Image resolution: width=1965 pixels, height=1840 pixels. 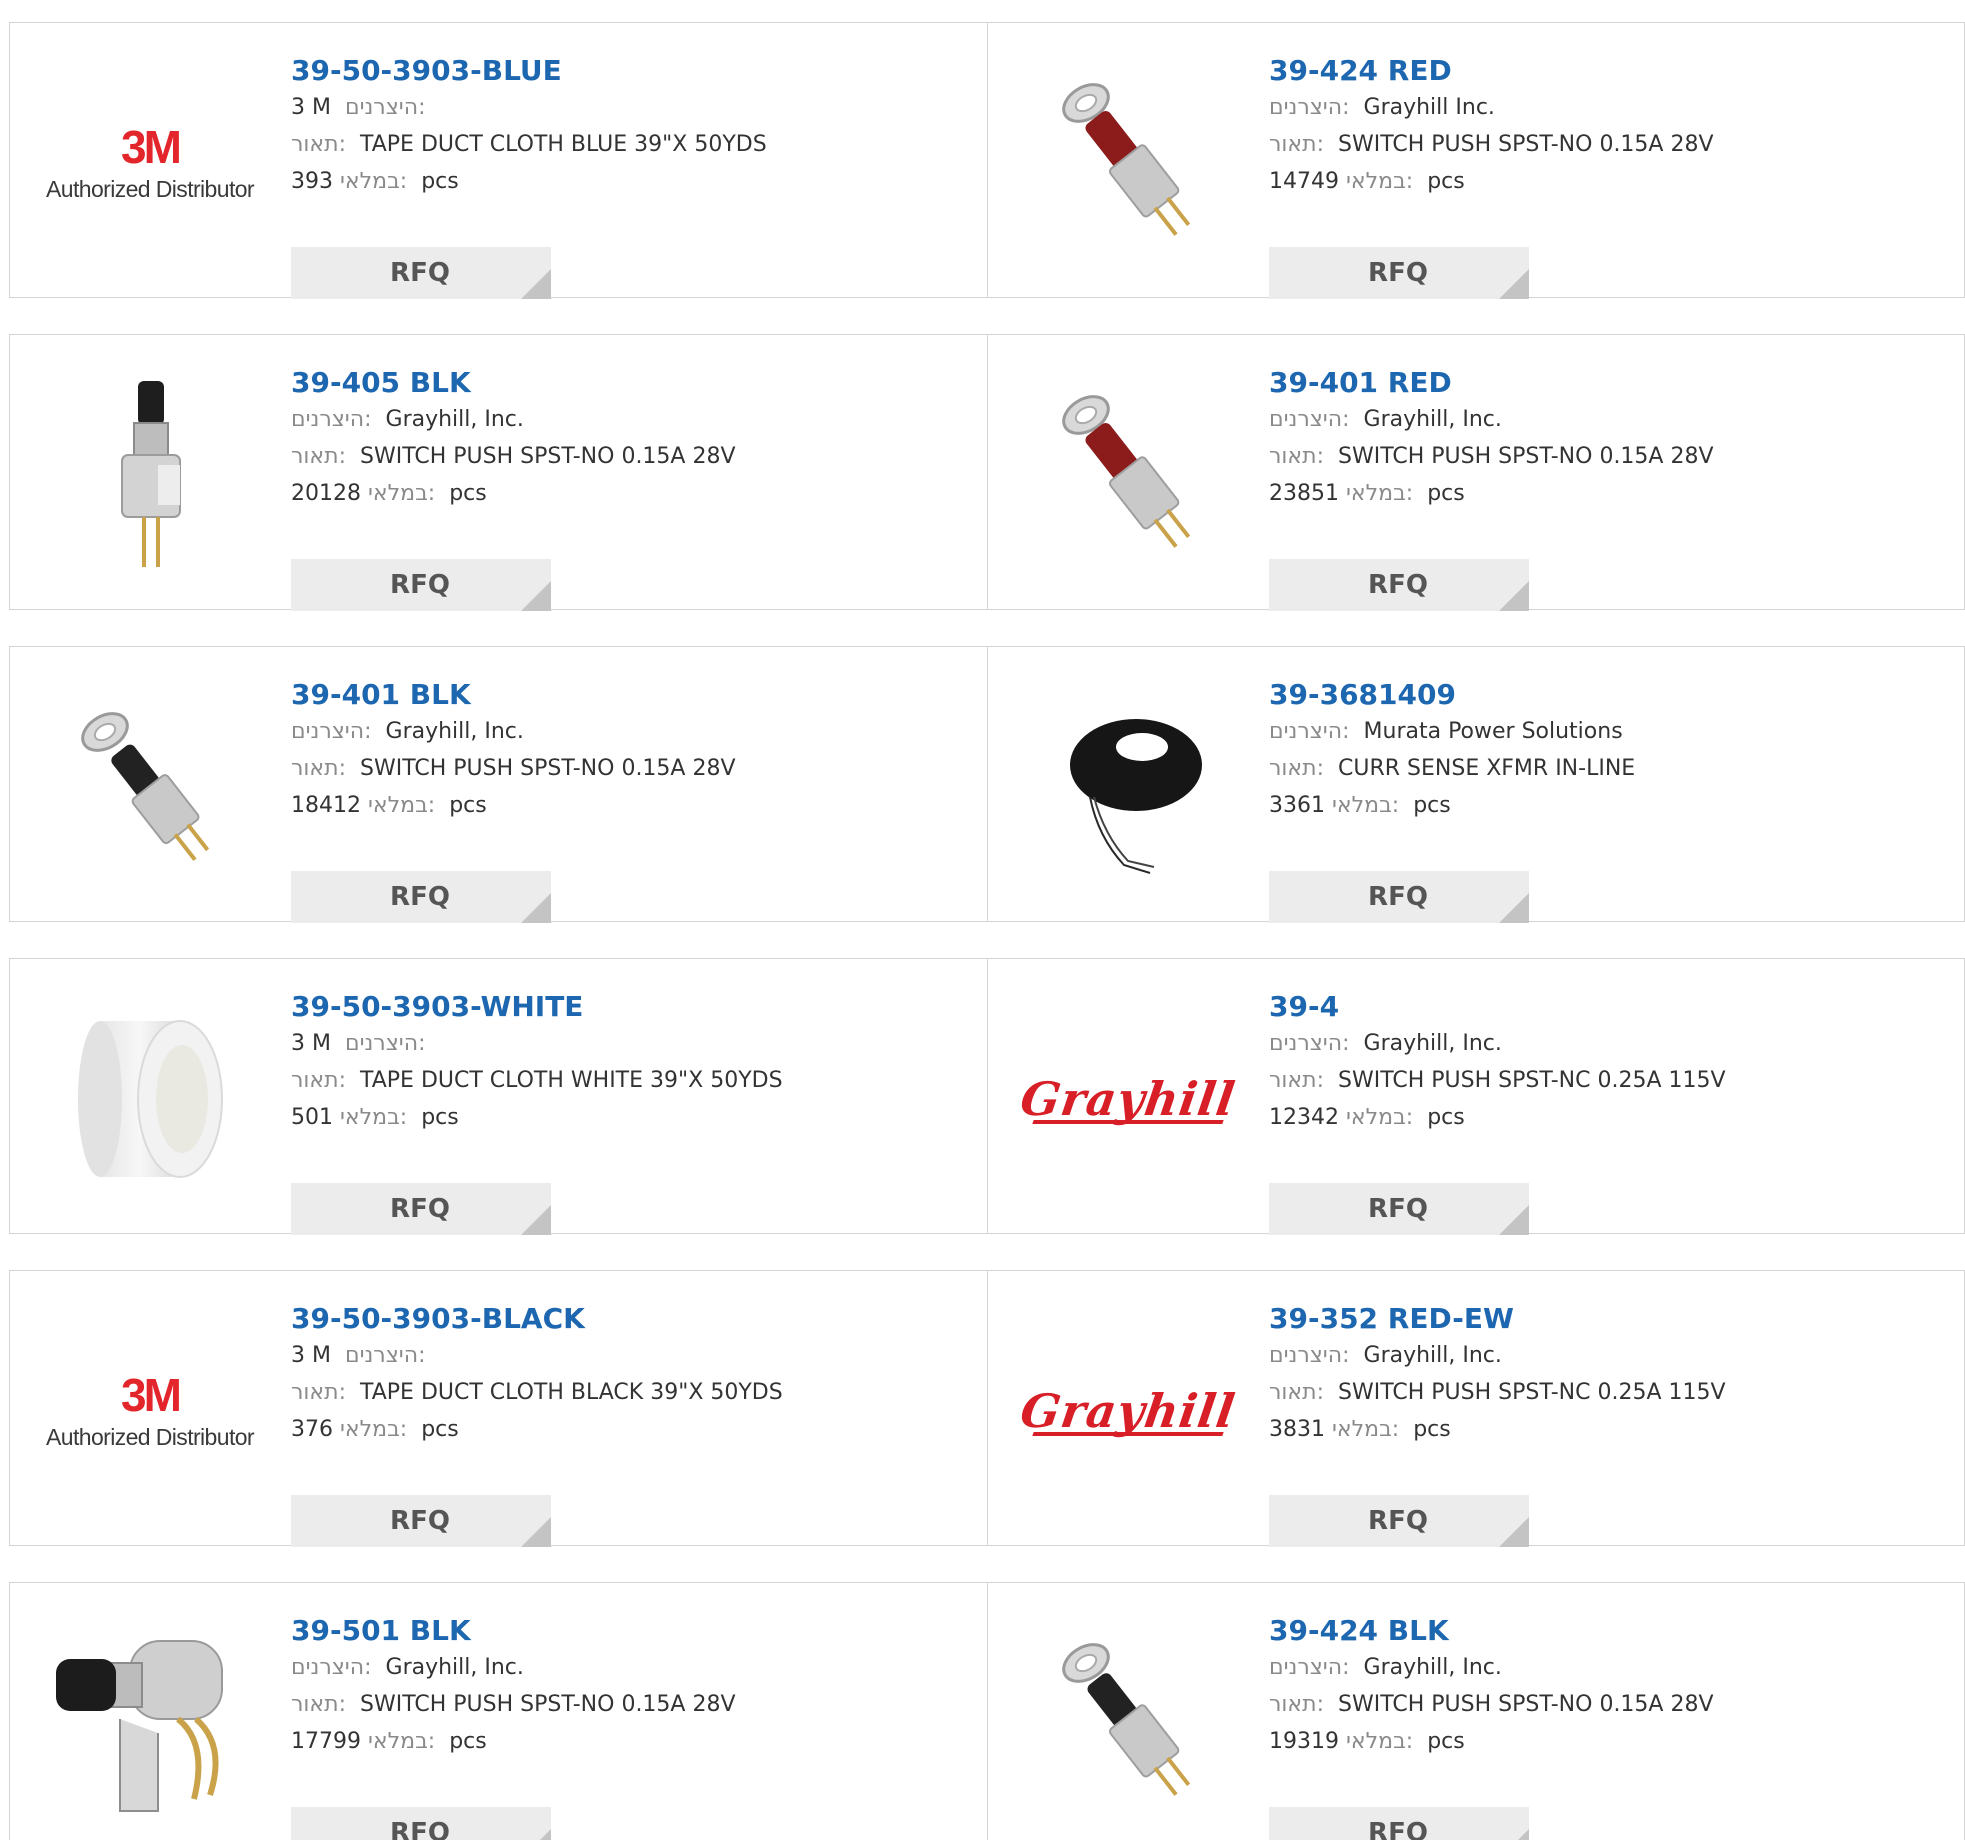 What do you see at coordinates (571, 1392) in the screenshot?
I see `description-value: TAPE DUCT CLOTH BLACK 39"X 50YDS` at bounding box center [571, 1392].